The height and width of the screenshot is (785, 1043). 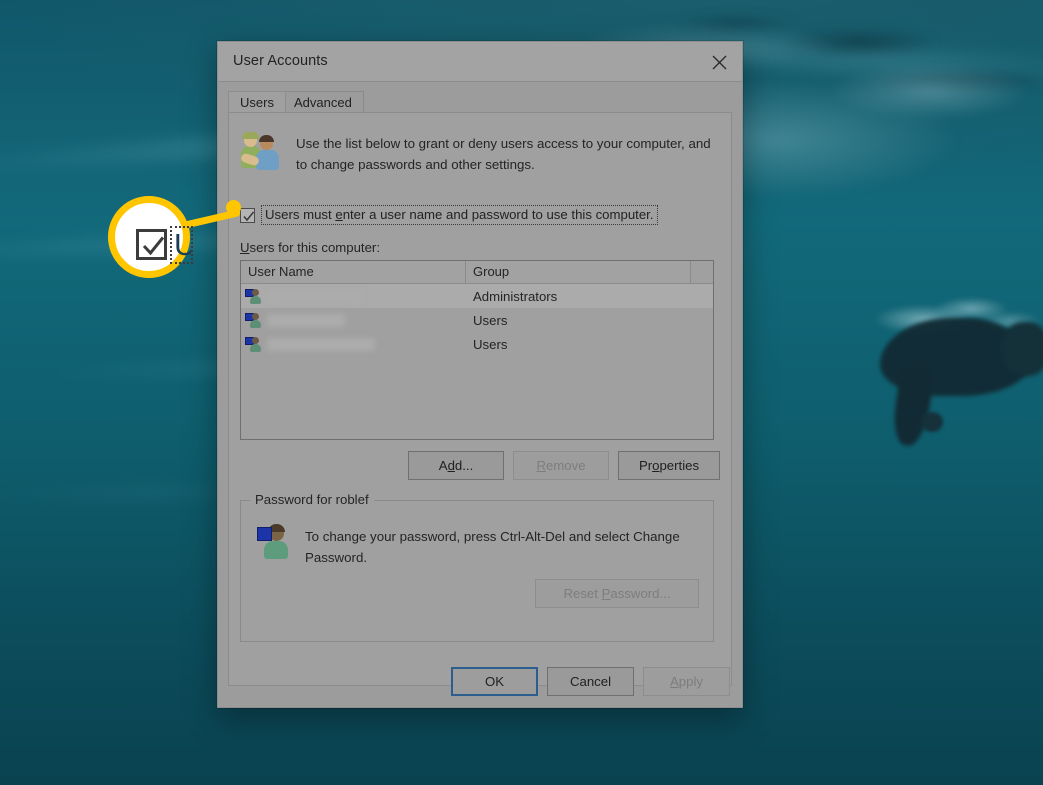 I want to click on apply-button: Apply, so click(x=686, y=681).